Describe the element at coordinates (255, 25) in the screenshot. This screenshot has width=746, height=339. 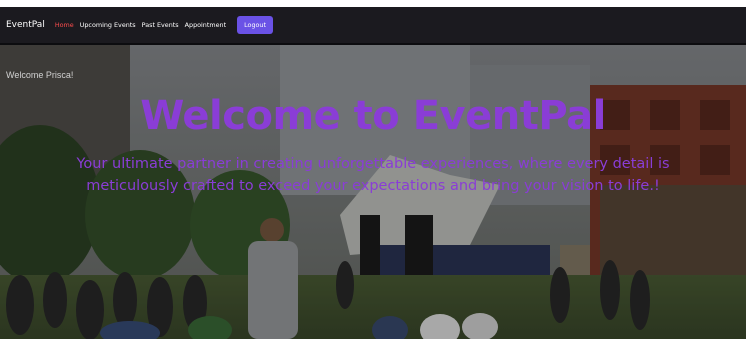
I see `logout-button: Logout` at that location.